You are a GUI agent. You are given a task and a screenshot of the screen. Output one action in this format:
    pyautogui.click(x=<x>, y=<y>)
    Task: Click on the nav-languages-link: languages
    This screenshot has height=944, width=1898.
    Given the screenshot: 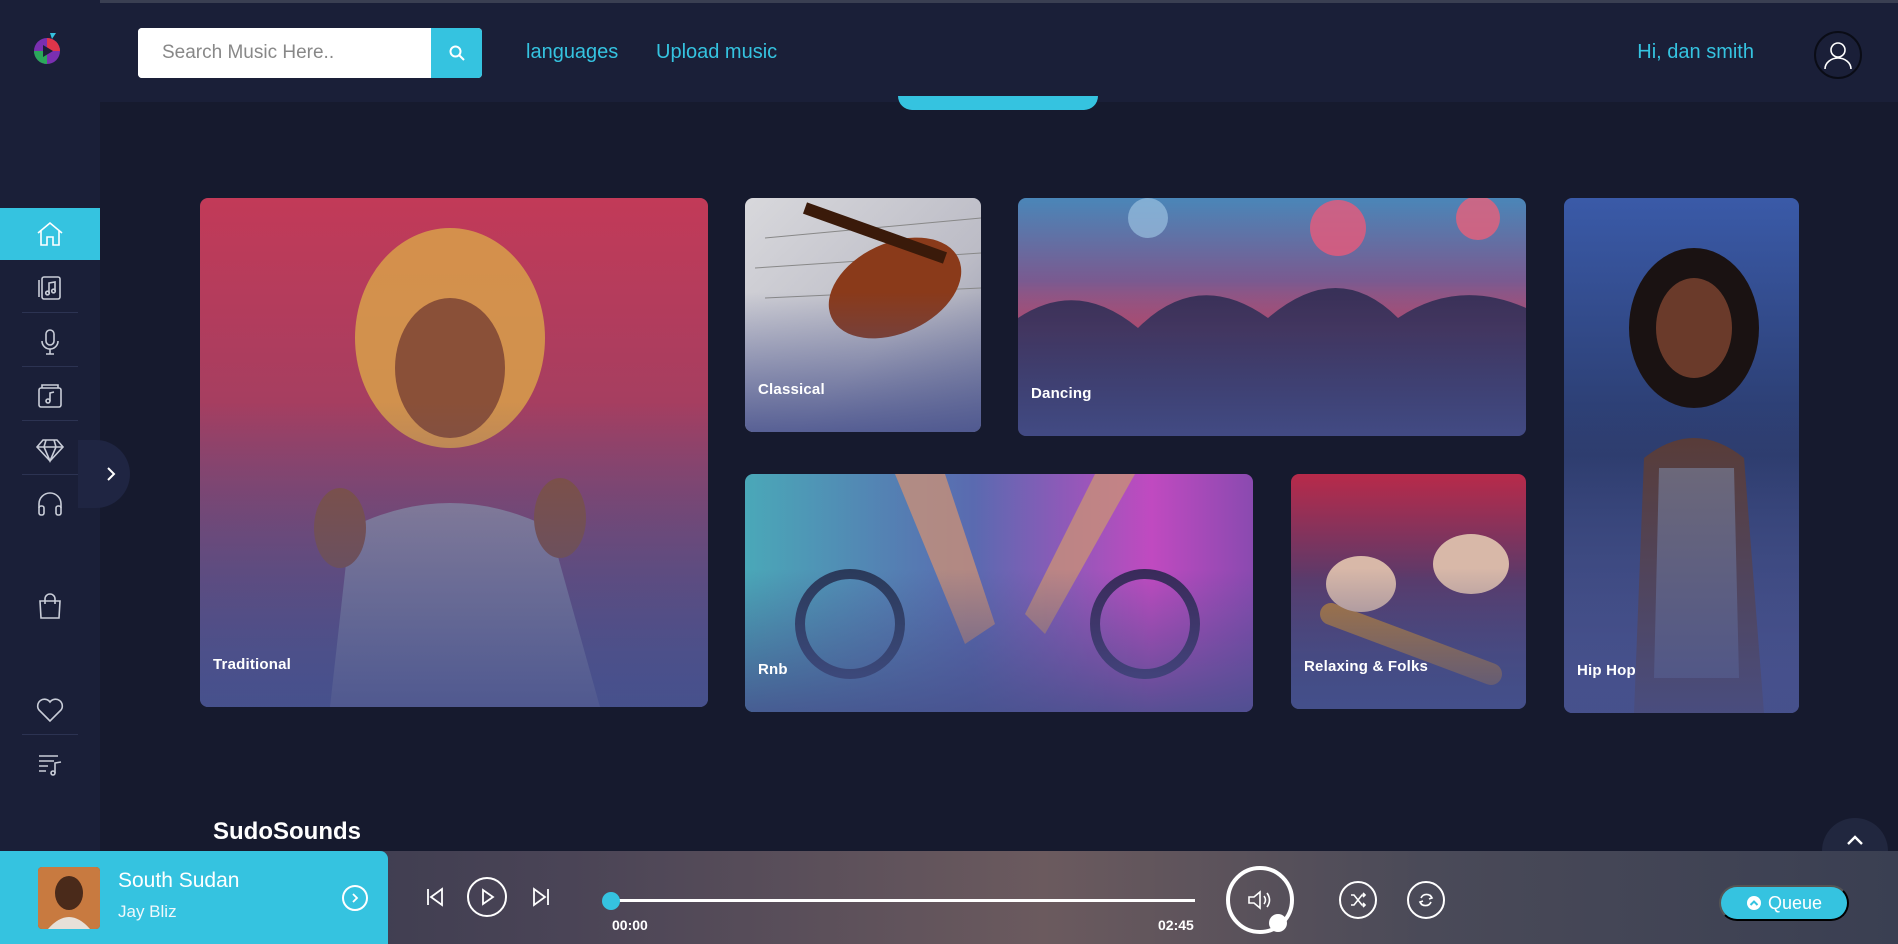 What is the action you would take?
    pyautogui.click(x=572, y=52)
    